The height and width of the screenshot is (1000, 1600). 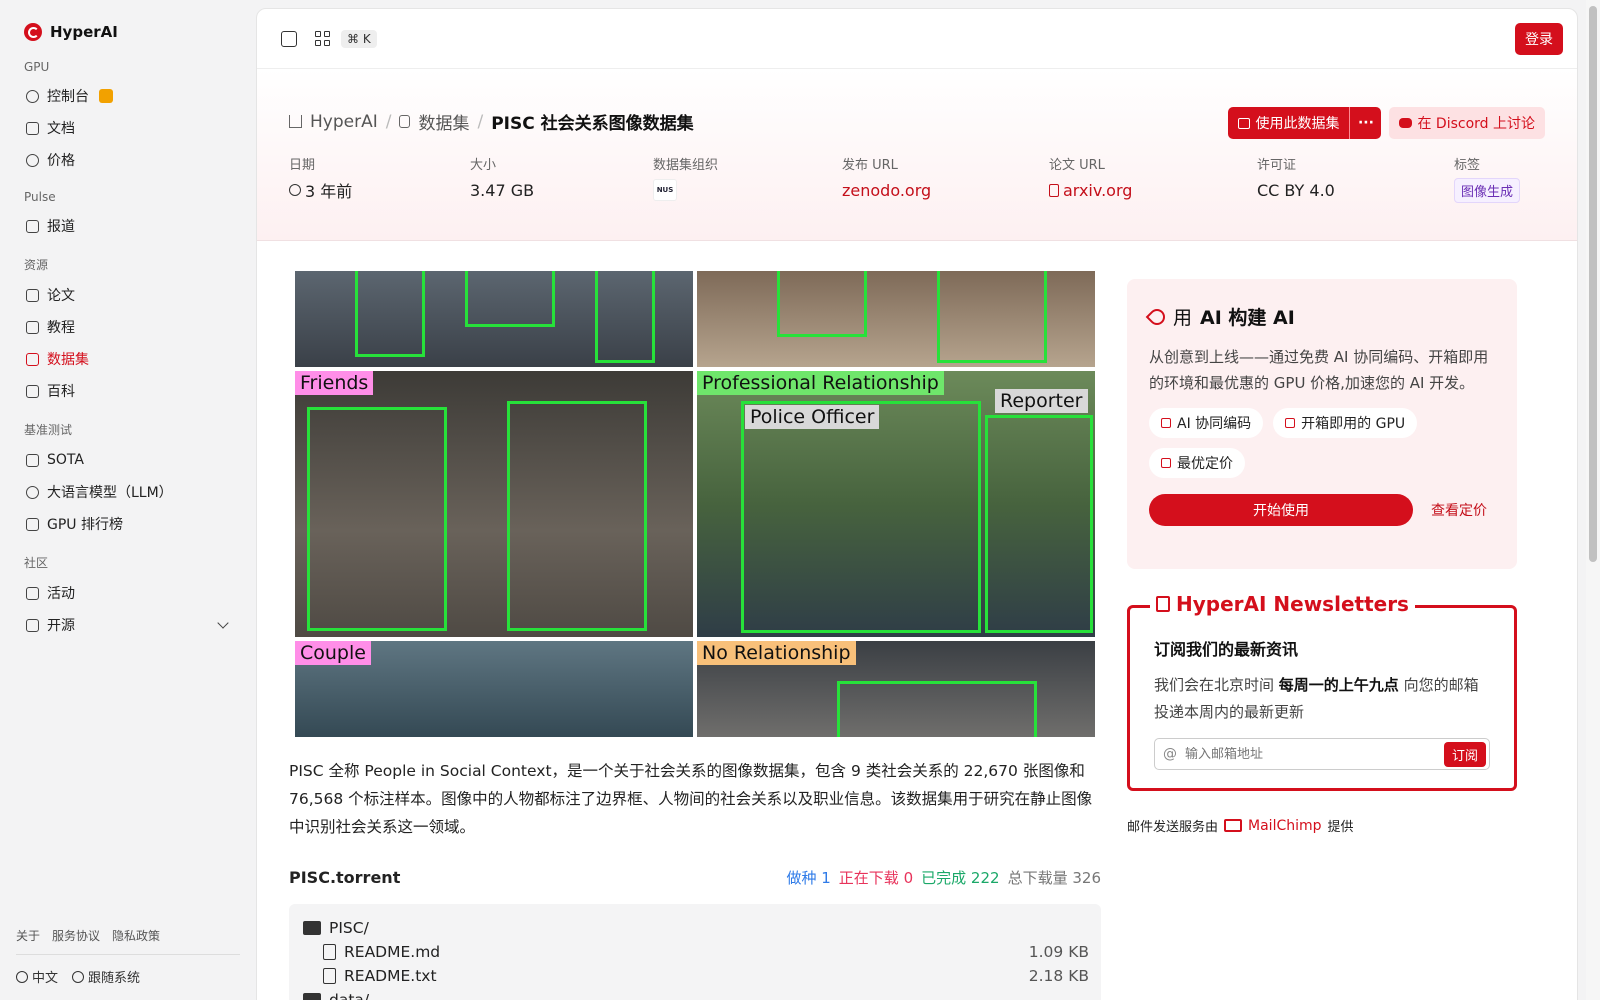 What do you see at coordinates (127, 492) in the screenshot?
I see `sidebar-item-llm: 大语言模型（LLM）` at bounding box center [127, 492].